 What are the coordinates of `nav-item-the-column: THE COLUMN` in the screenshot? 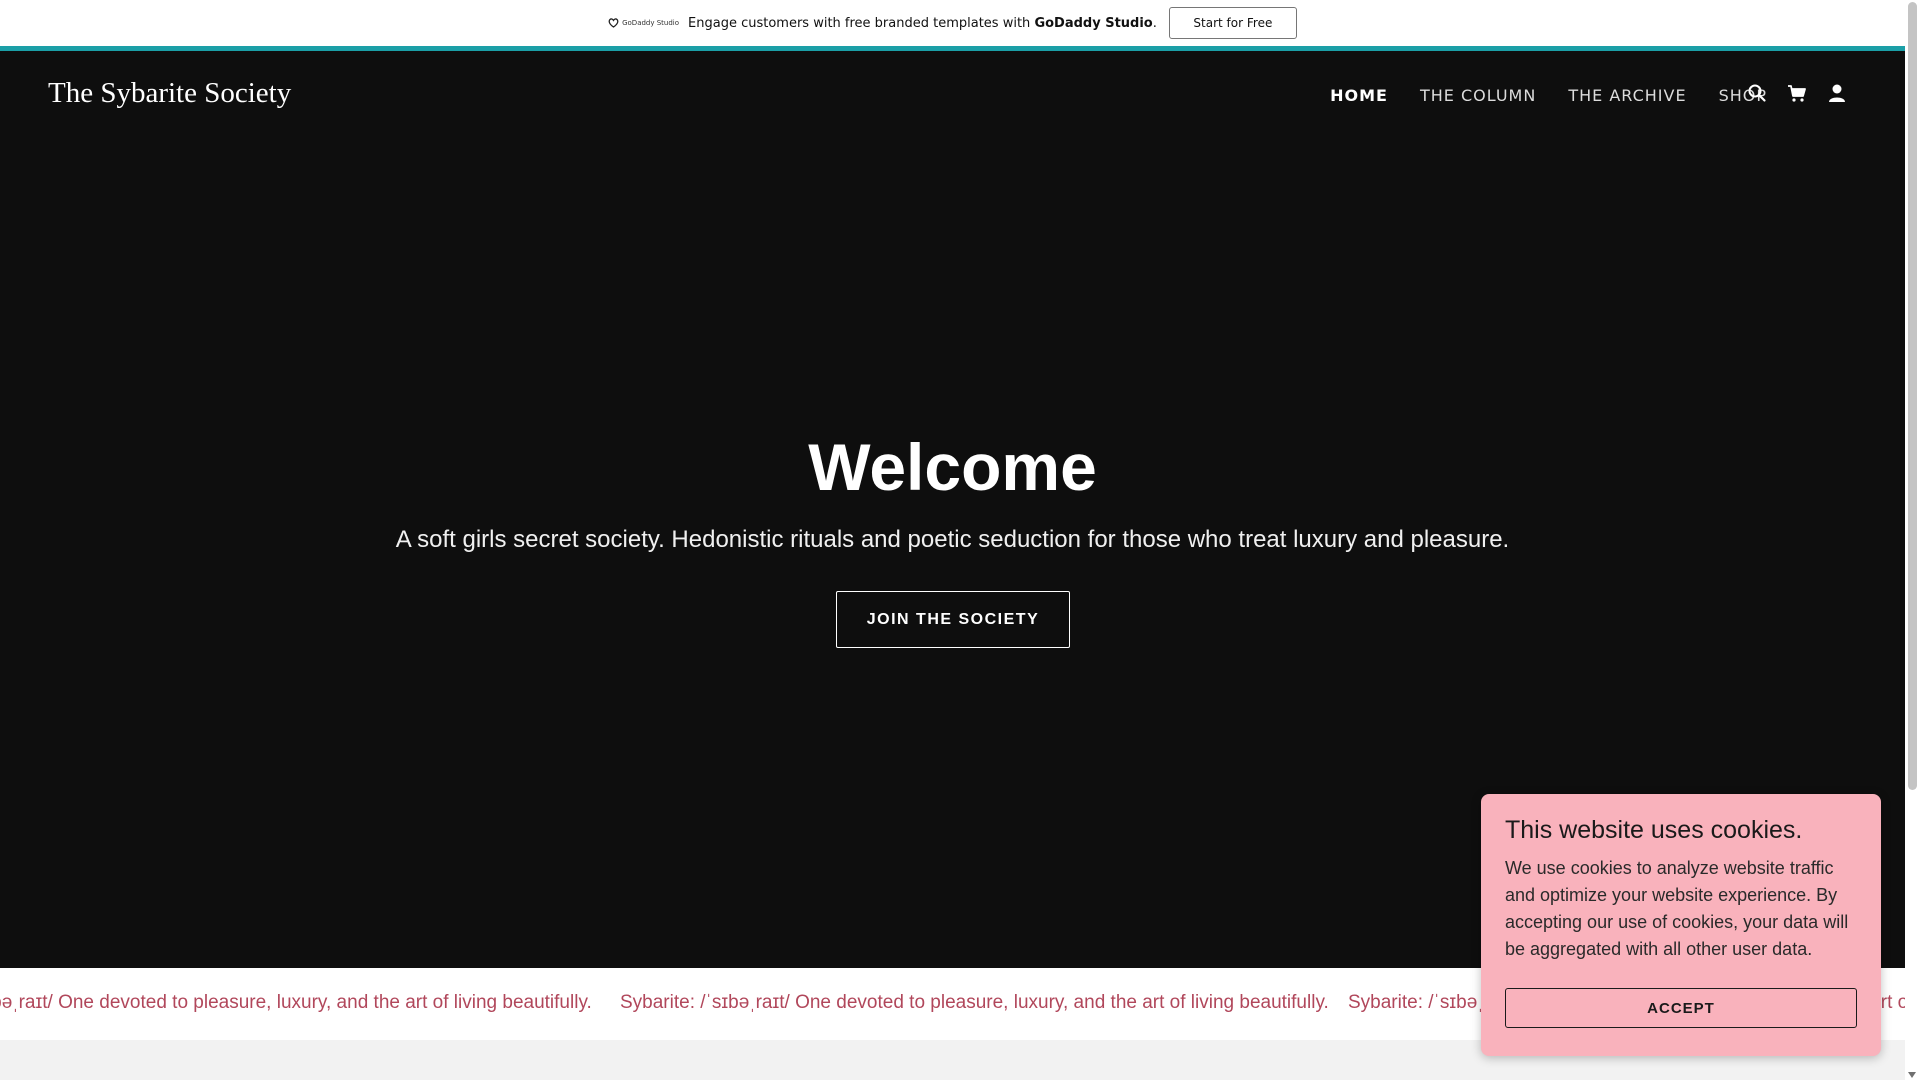 It's located at (1478, 95).